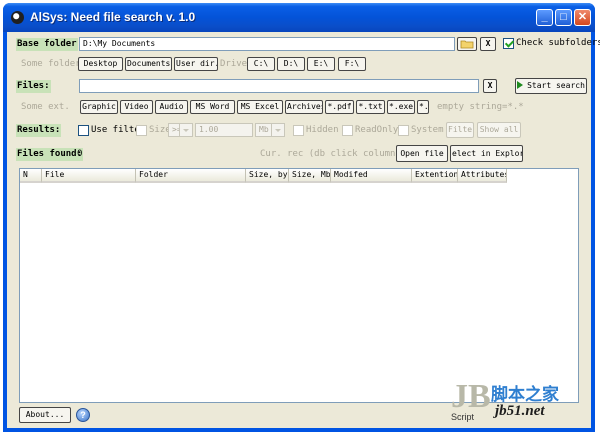 This screenshot has width=600, height=435. Describe the element at coordinates (267, 176) in the screenshot. I see `column-header-size-bytes: Size, byt` at that location.